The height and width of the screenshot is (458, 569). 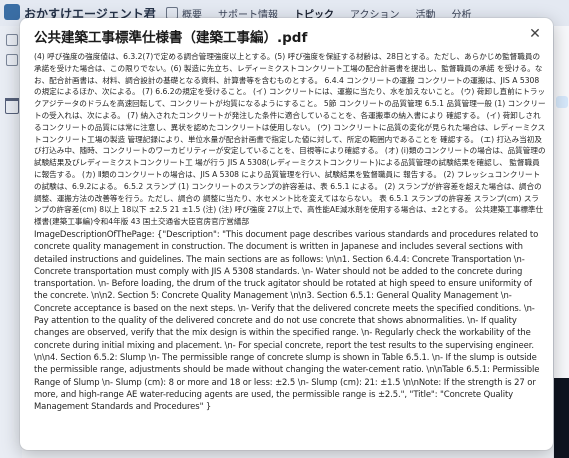 I want to click on app-logo-icon, so click(x=12, y=12).